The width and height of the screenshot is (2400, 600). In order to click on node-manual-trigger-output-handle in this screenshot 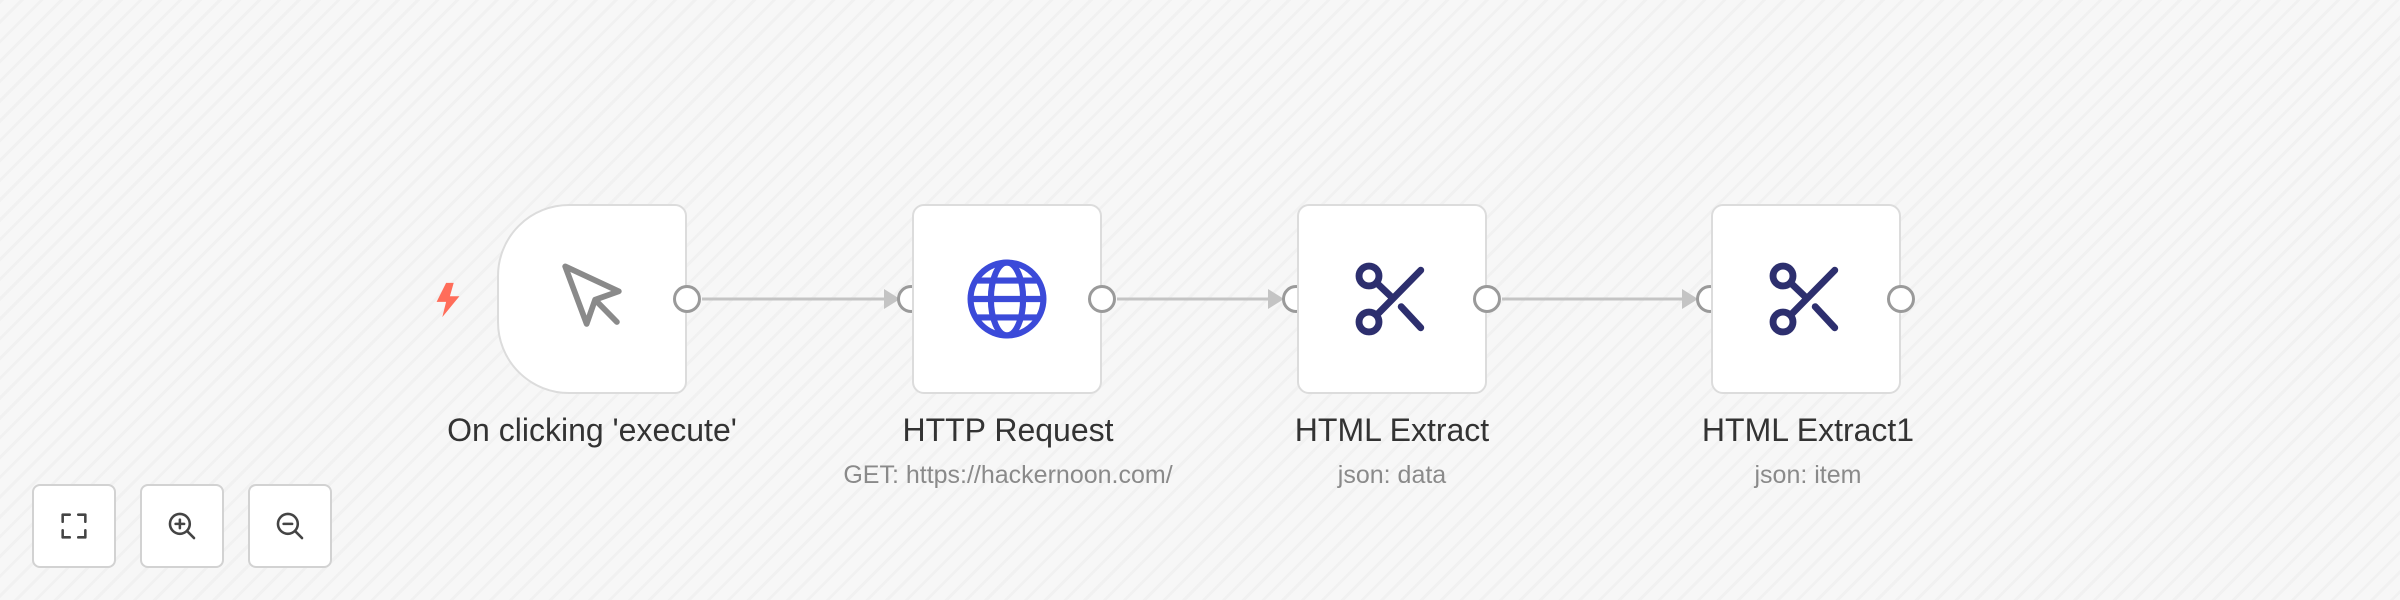, I will do `click(687, 299)`.